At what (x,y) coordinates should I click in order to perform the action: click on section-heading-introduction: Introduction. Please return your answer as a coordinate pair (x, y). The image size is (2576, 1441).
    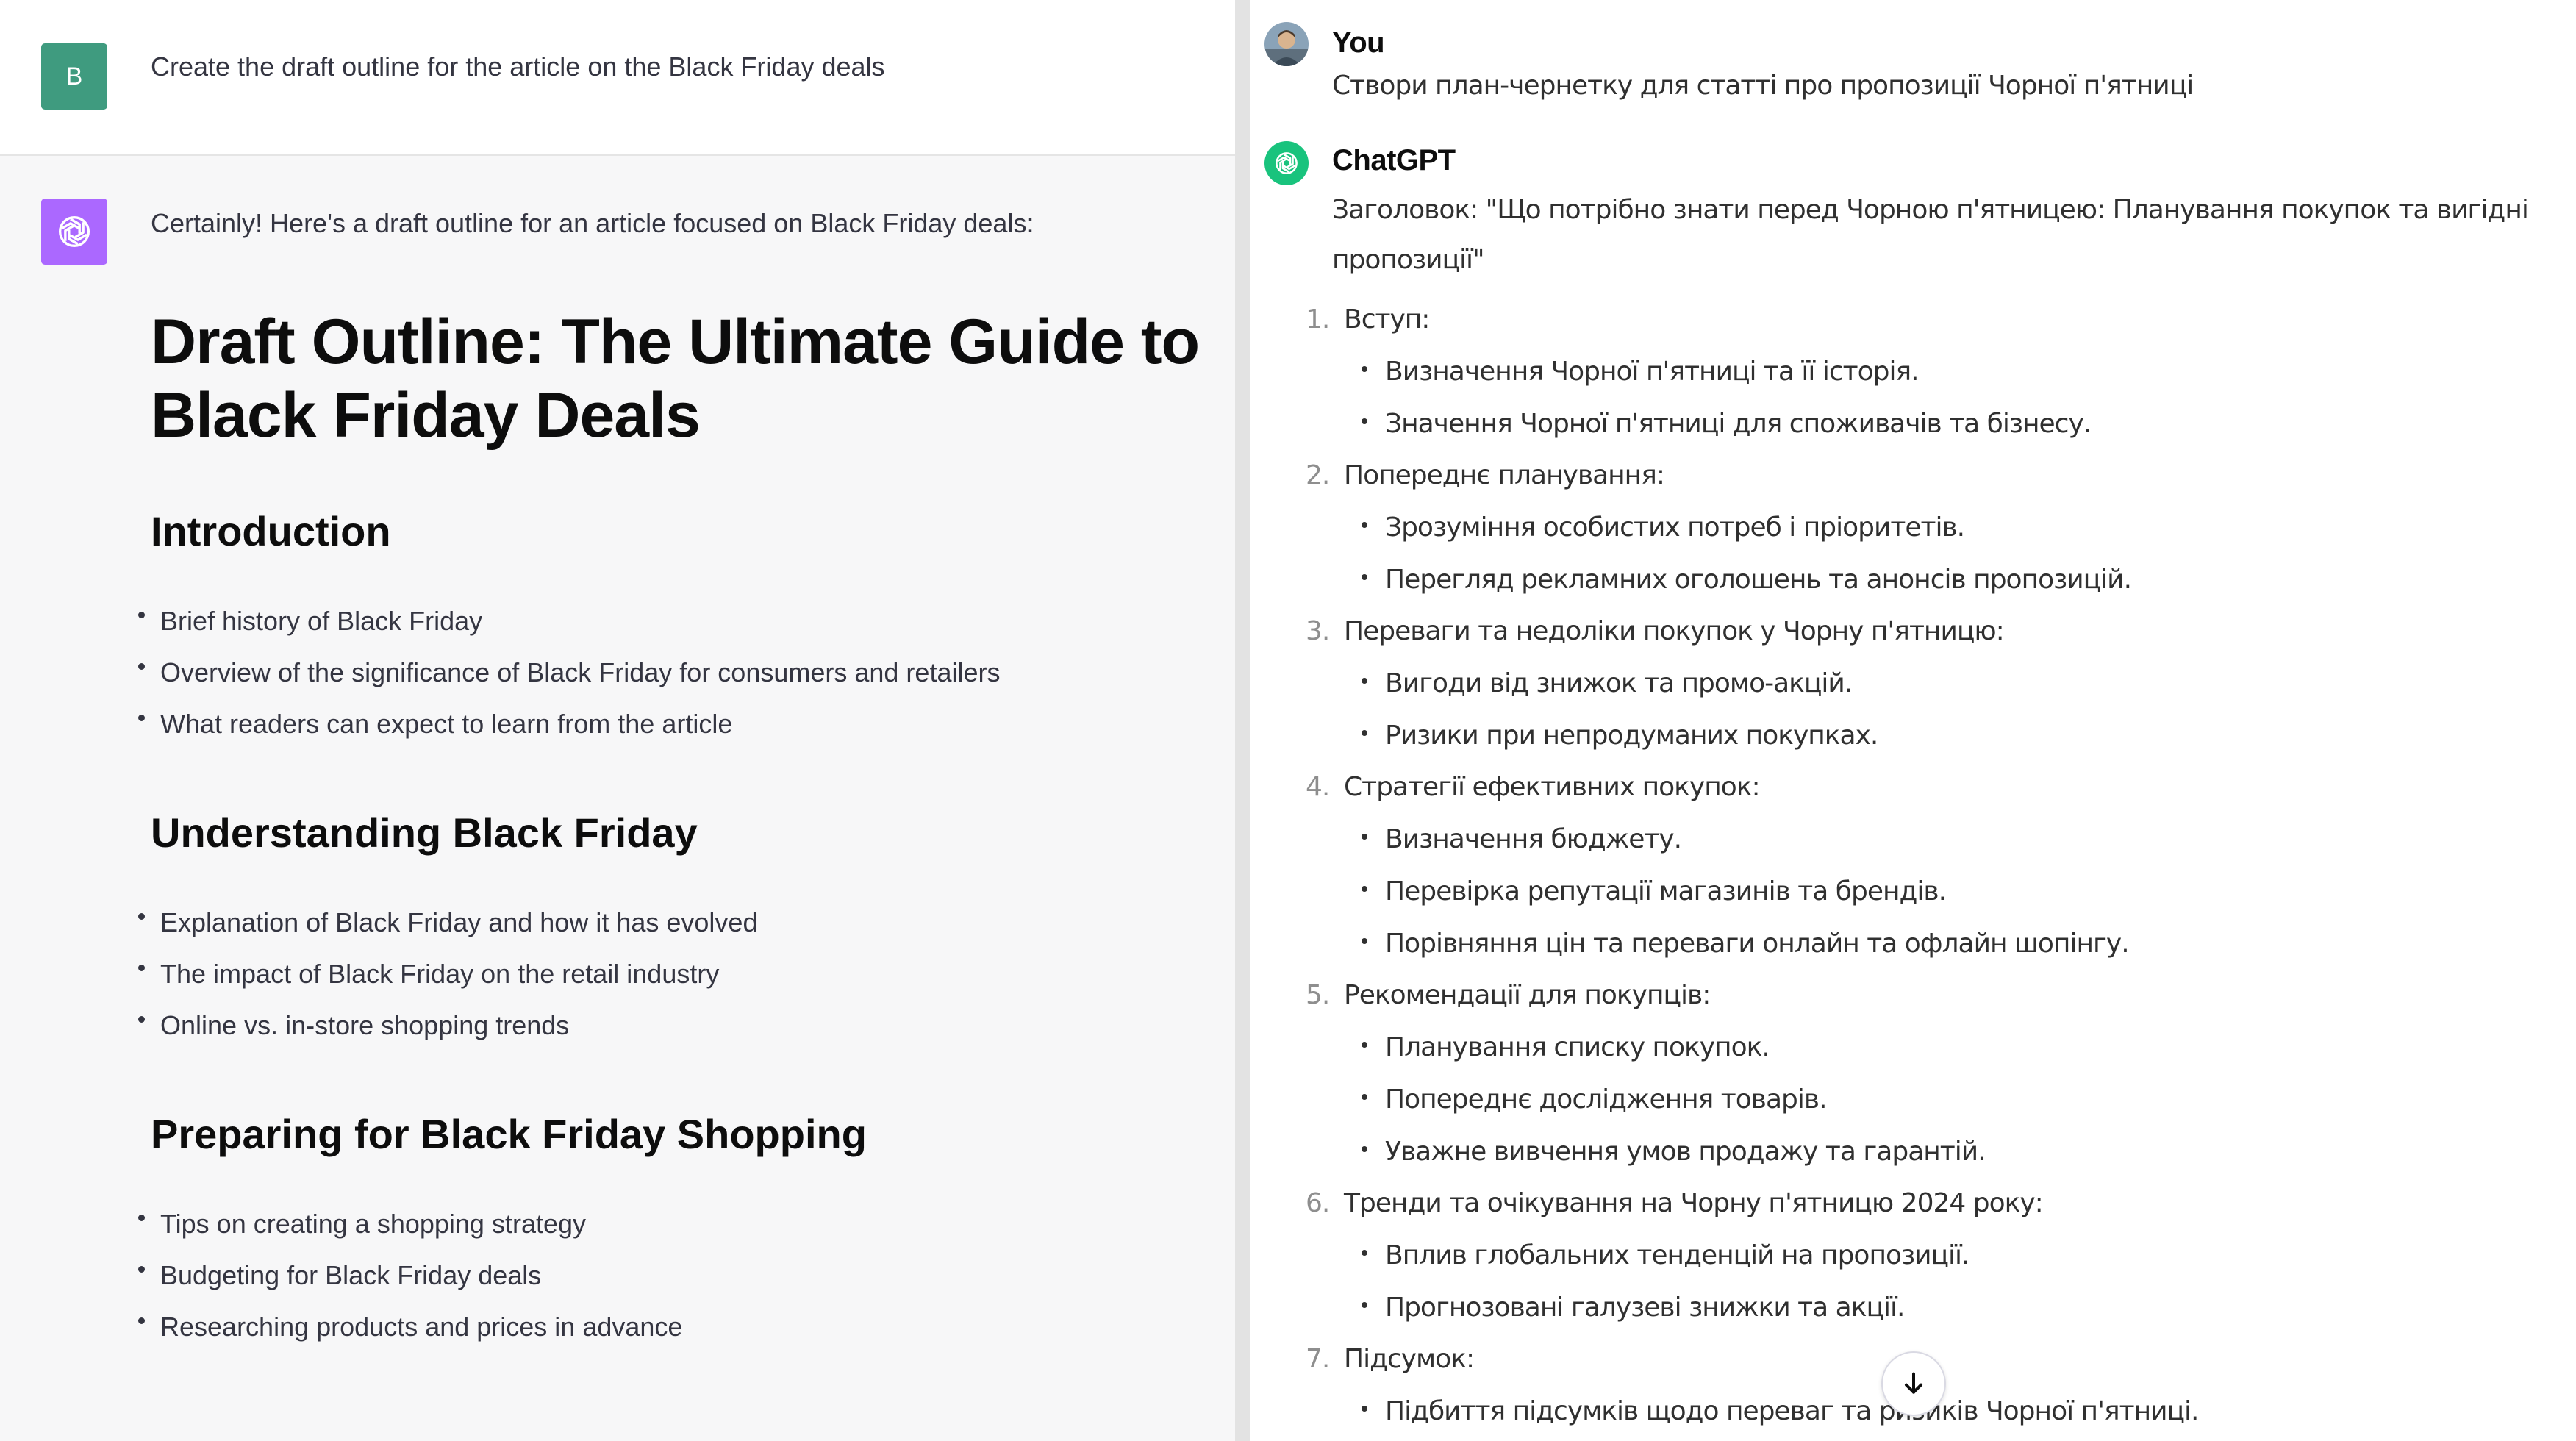
    Looking at the image, I should click on (271, 531).